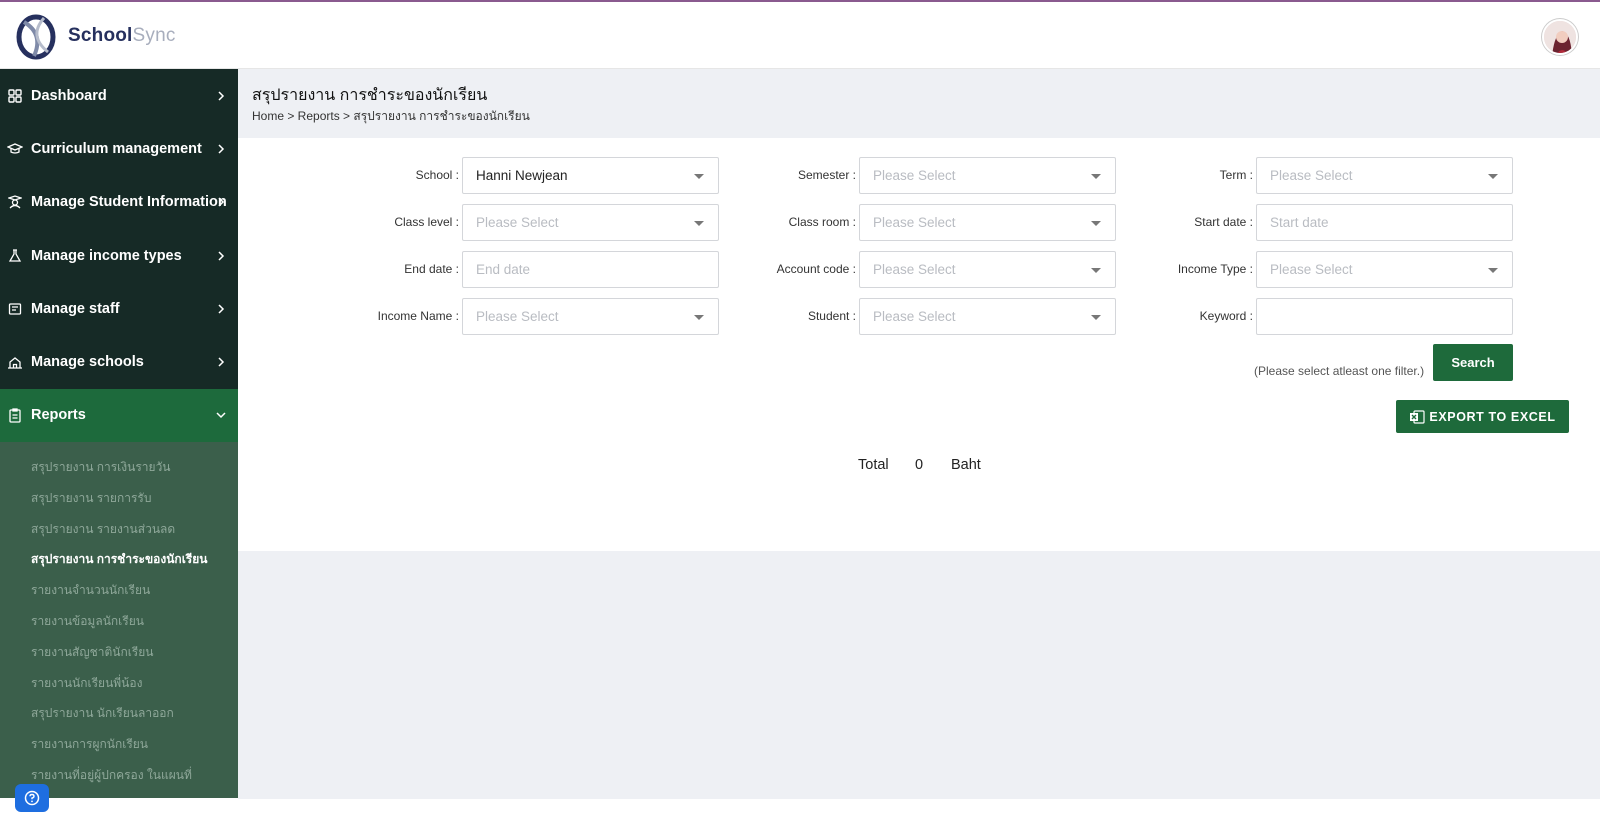 This screenshot has width=1600, height=829. I want to click on flask-icon, so click(15, 256).